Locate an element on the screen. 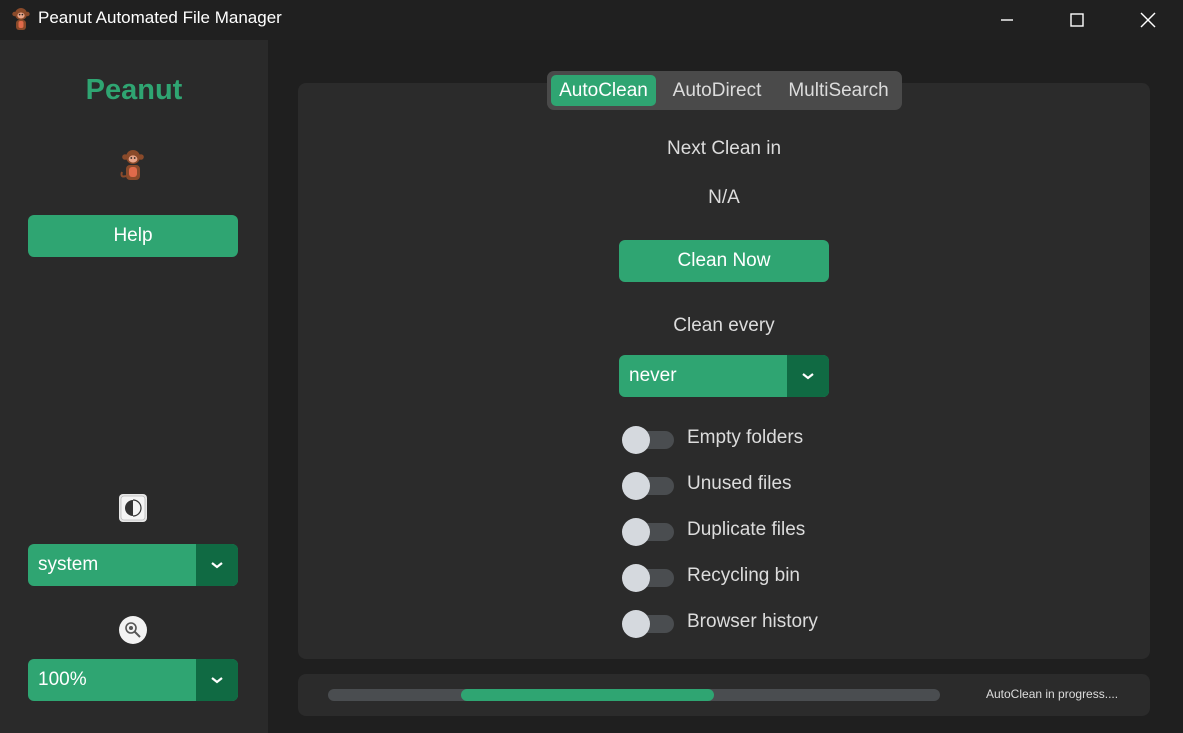  minimize-icon is located at coordinates (1007, 20).